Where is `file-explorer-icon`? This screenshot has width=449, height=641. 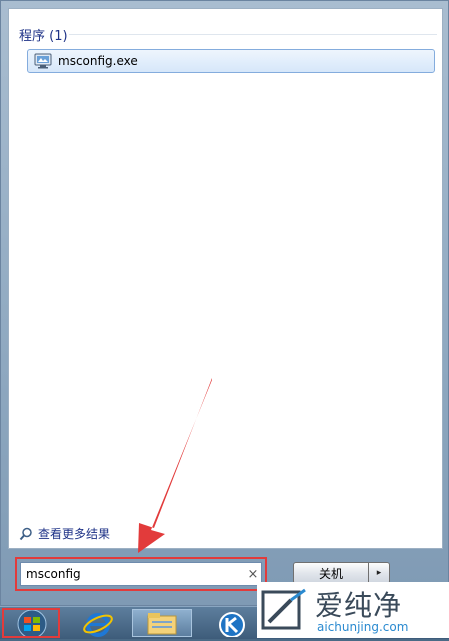 file-explorer-icon is located at coordinates (162, 624).